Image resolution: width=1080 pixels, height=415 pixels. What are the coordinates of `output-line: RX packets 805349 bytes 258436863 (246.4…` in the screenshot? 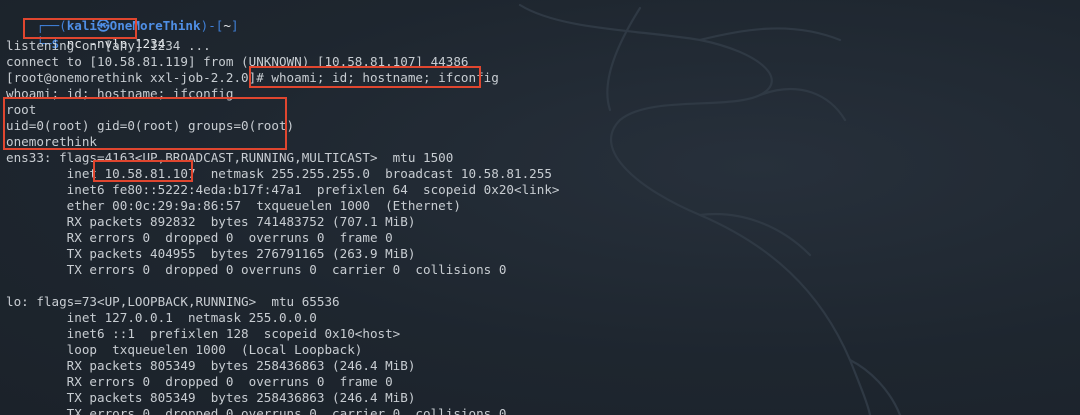 It's located at (211, 365).